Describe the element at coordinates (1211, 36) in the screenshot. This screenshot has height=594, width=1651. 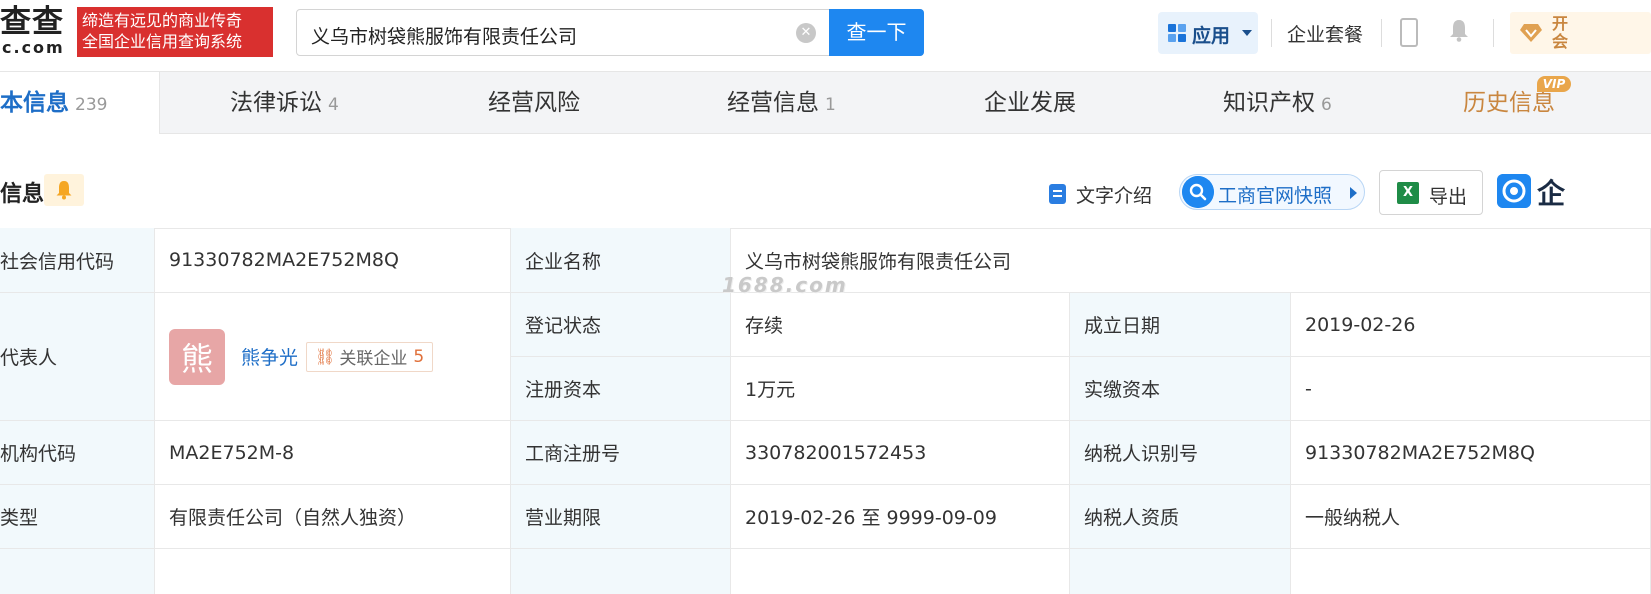
I see `apps-label: 应用` at that location.